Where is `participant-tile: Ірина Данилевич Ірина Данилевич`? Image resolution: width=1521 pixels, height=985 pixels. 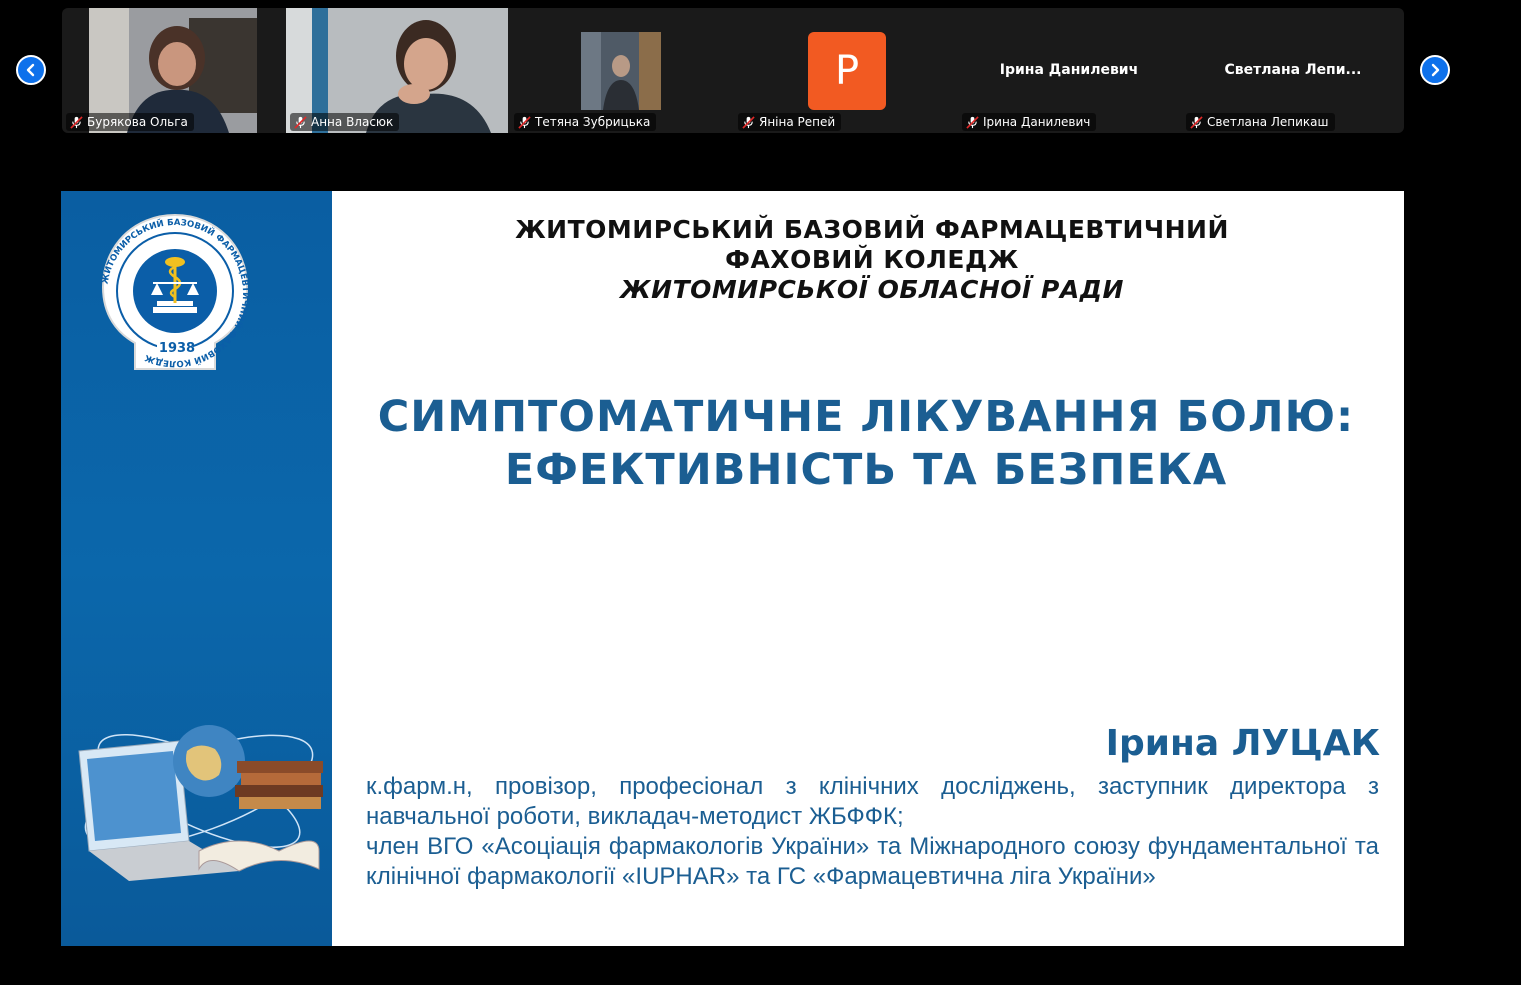
participant-tile: Ірина Данилевич Ірина Данилевич is located at coordinates (1069, 70).